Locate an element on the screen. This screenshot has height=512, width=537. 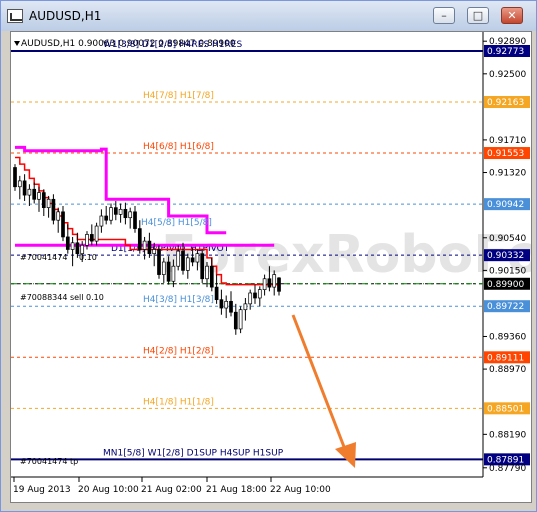
price-tag-2: 0.91553 is located at coordinates (505, 154).